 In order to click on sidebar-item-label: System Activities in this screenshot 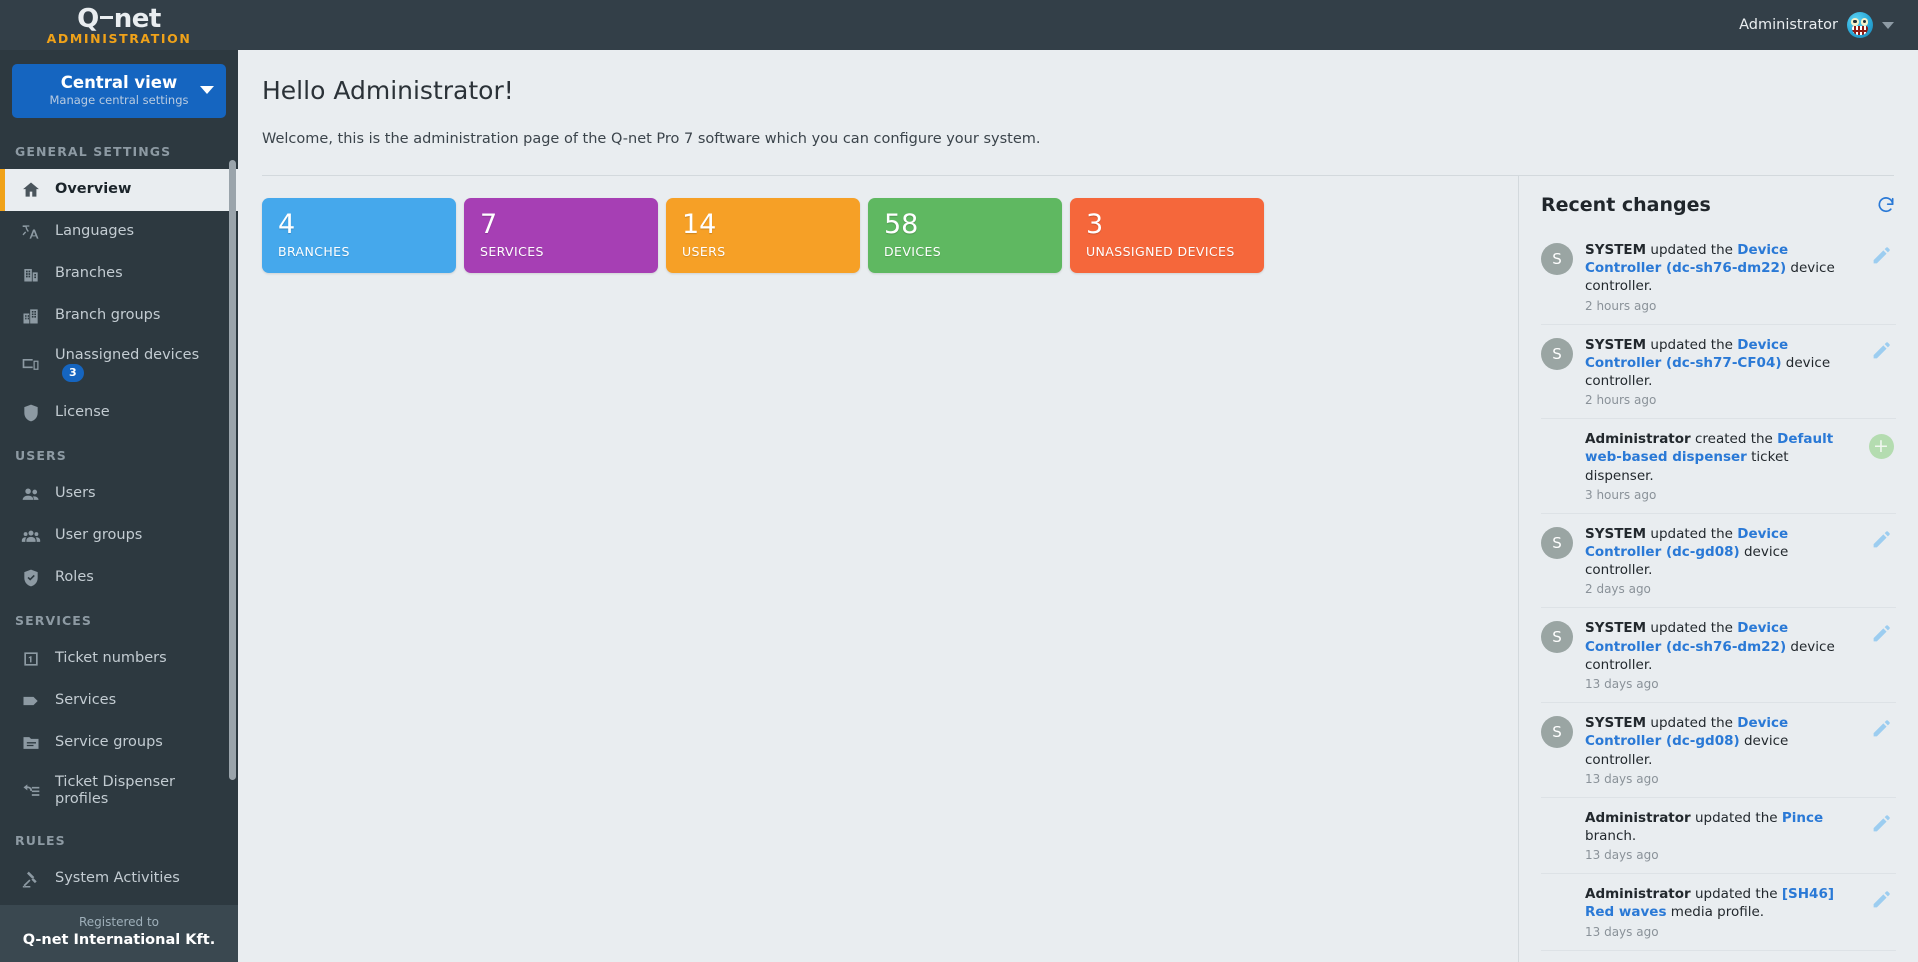, I will do `click(117, 877)`.